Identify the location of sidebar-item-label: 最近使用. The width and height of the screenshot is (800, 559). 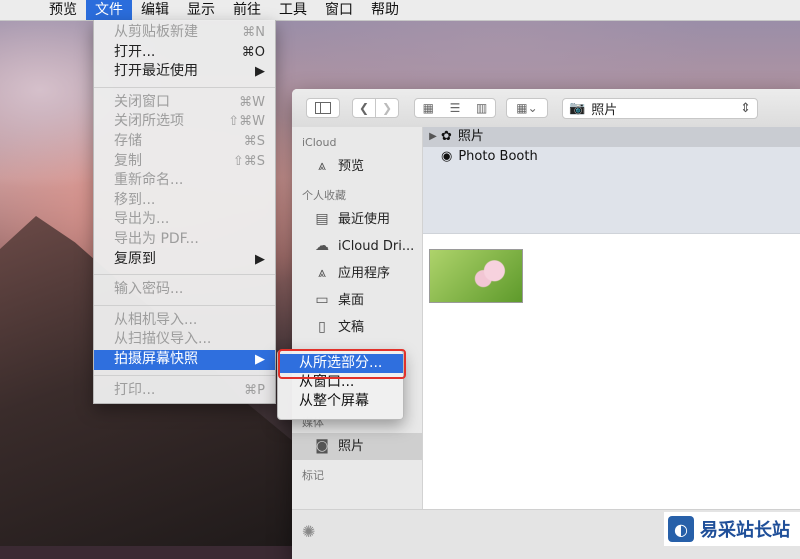
(364, 219).